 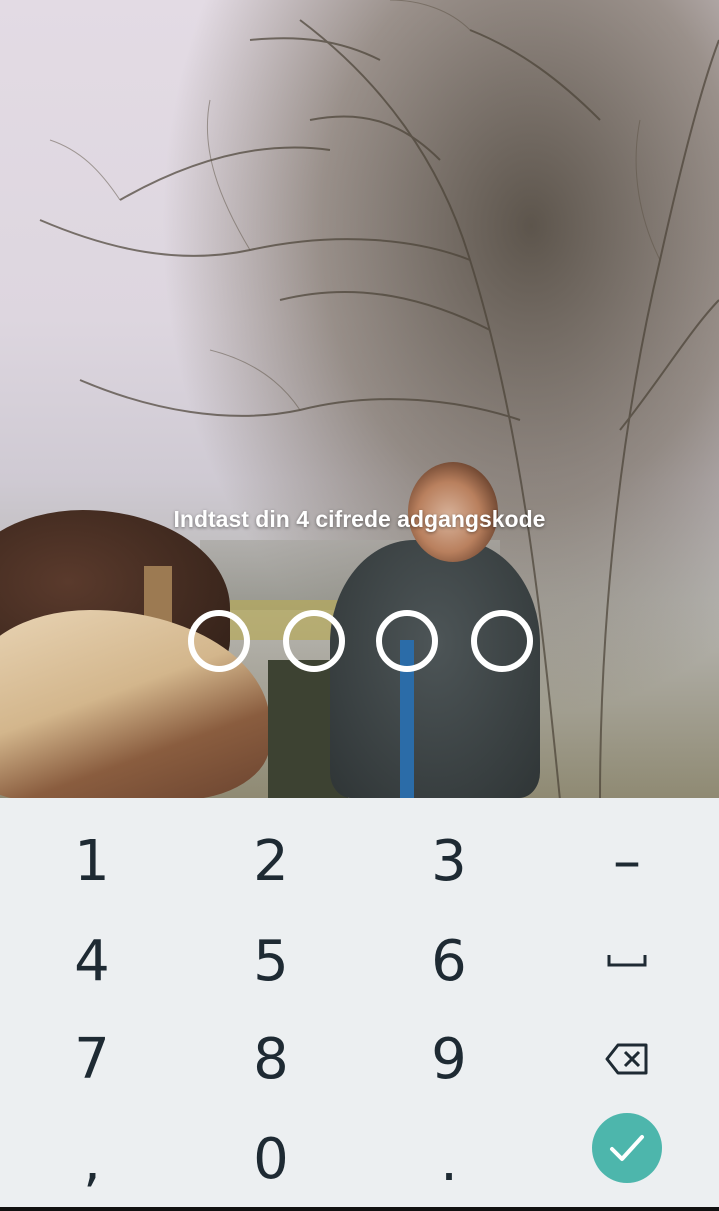 I want to click on key-9: 9, so click(x=449, y=1059).